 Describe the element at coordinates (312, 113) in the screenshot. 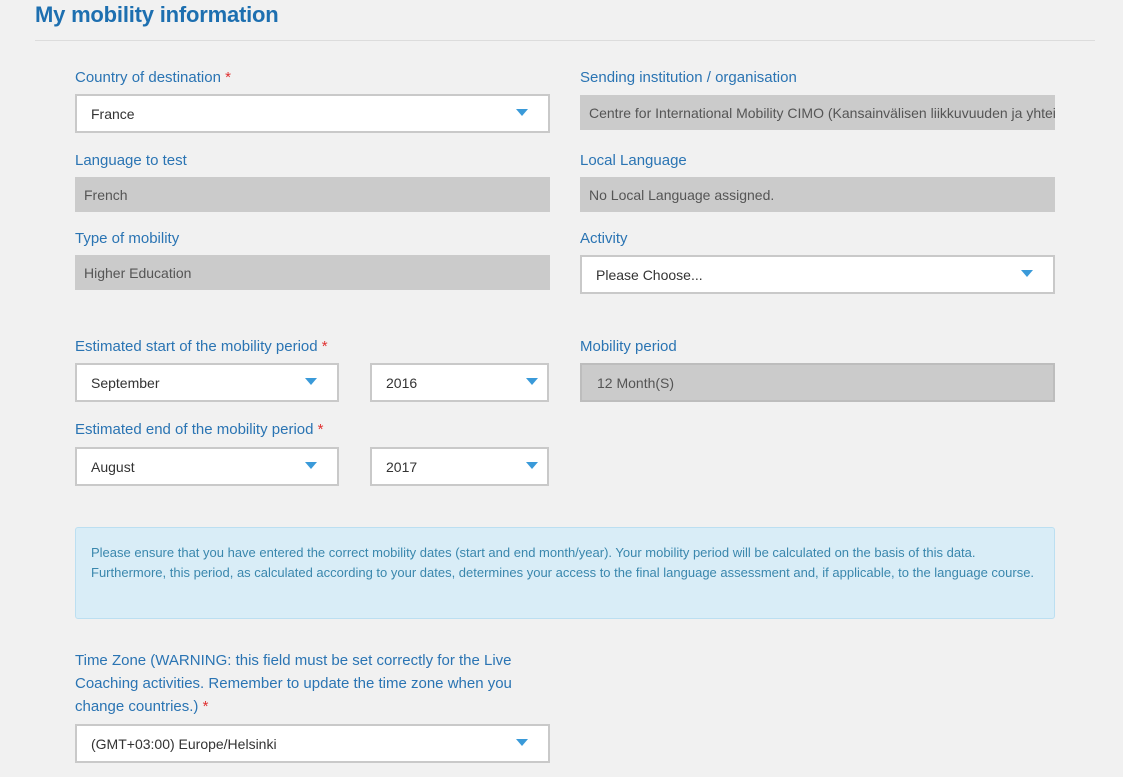

I see `country-select: France` at that location.